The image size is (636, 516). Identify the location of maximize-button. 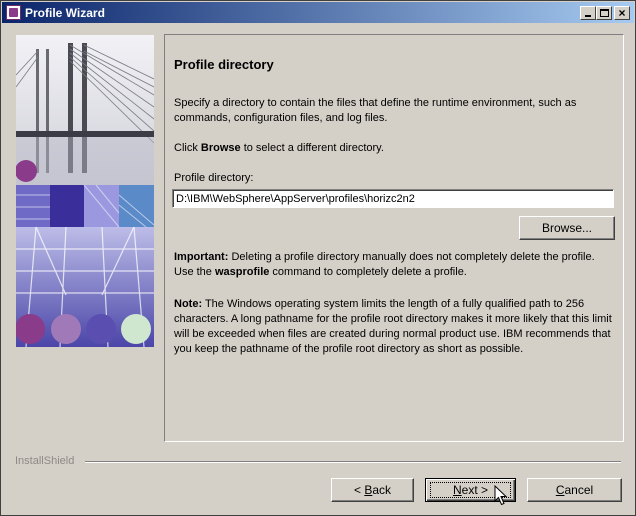
(604, 13).